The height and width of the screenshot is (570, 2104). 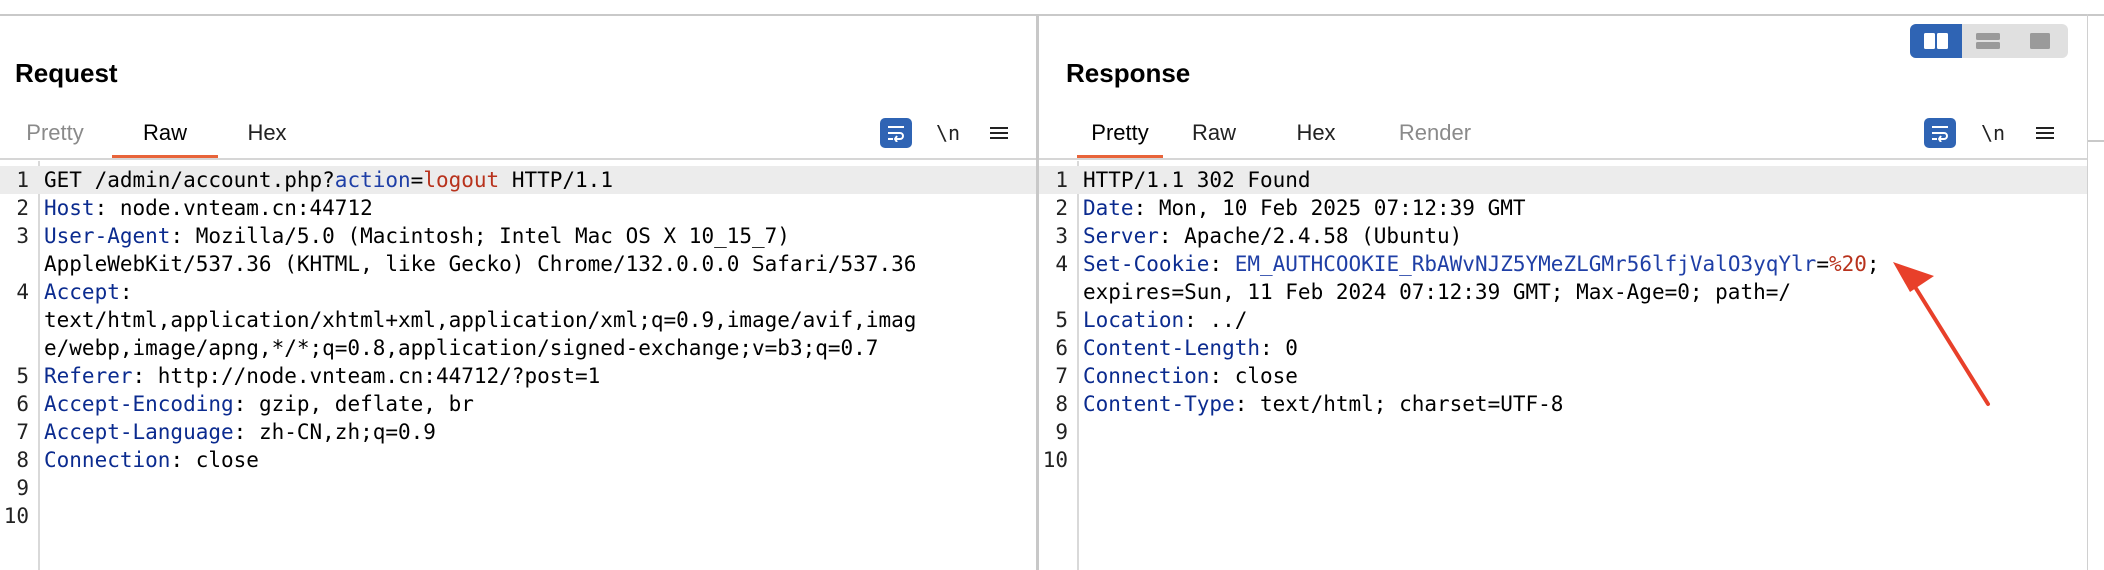 What do you see at coordinates (1159, 404) in the screenshot?
I see `code-token: Content-Type` at bounding box center [1159, 404].